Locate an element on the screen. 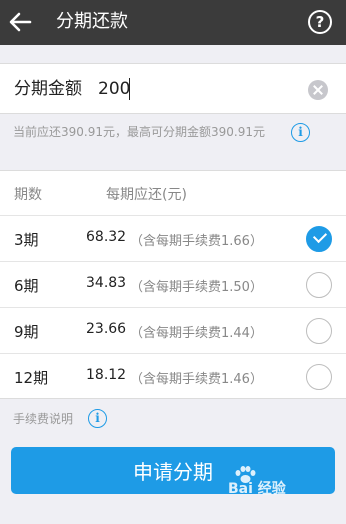 This screenshot has height=524, width=346. plan-fee: （含每期手续费1.50） is located at coordinates (196, 287).